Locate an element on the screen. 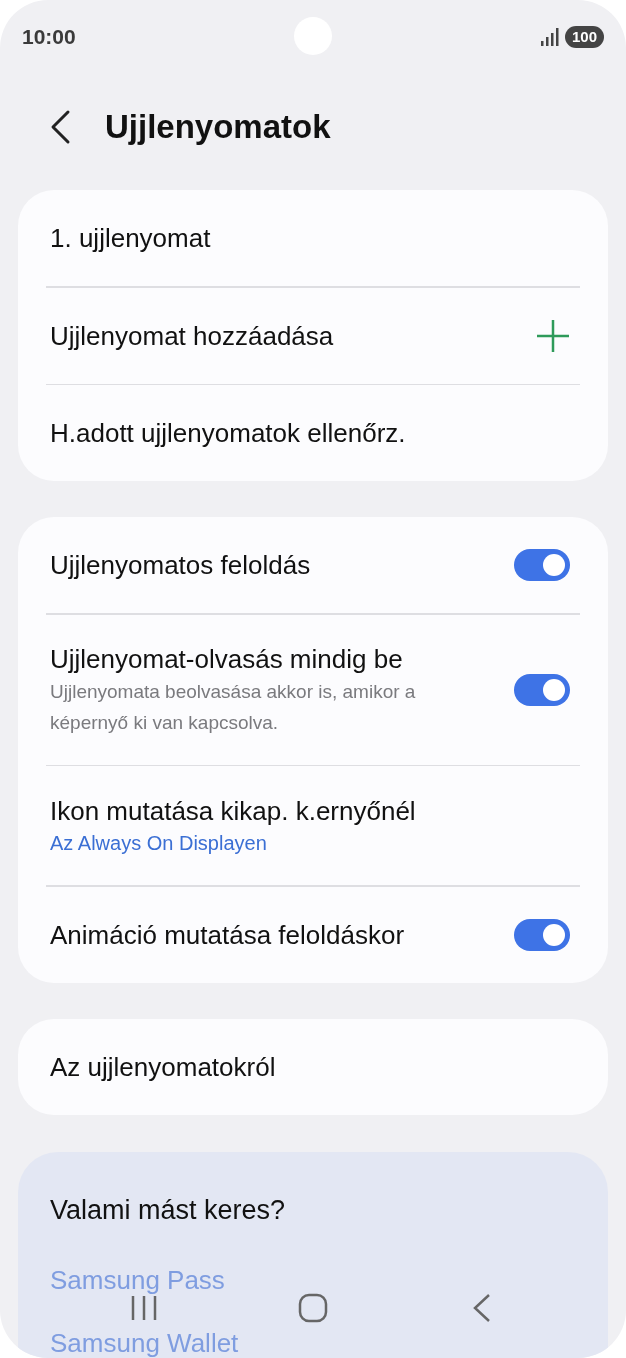  row-title: Animáció mutatása feloldáskor is located at coordinates (228, 935).